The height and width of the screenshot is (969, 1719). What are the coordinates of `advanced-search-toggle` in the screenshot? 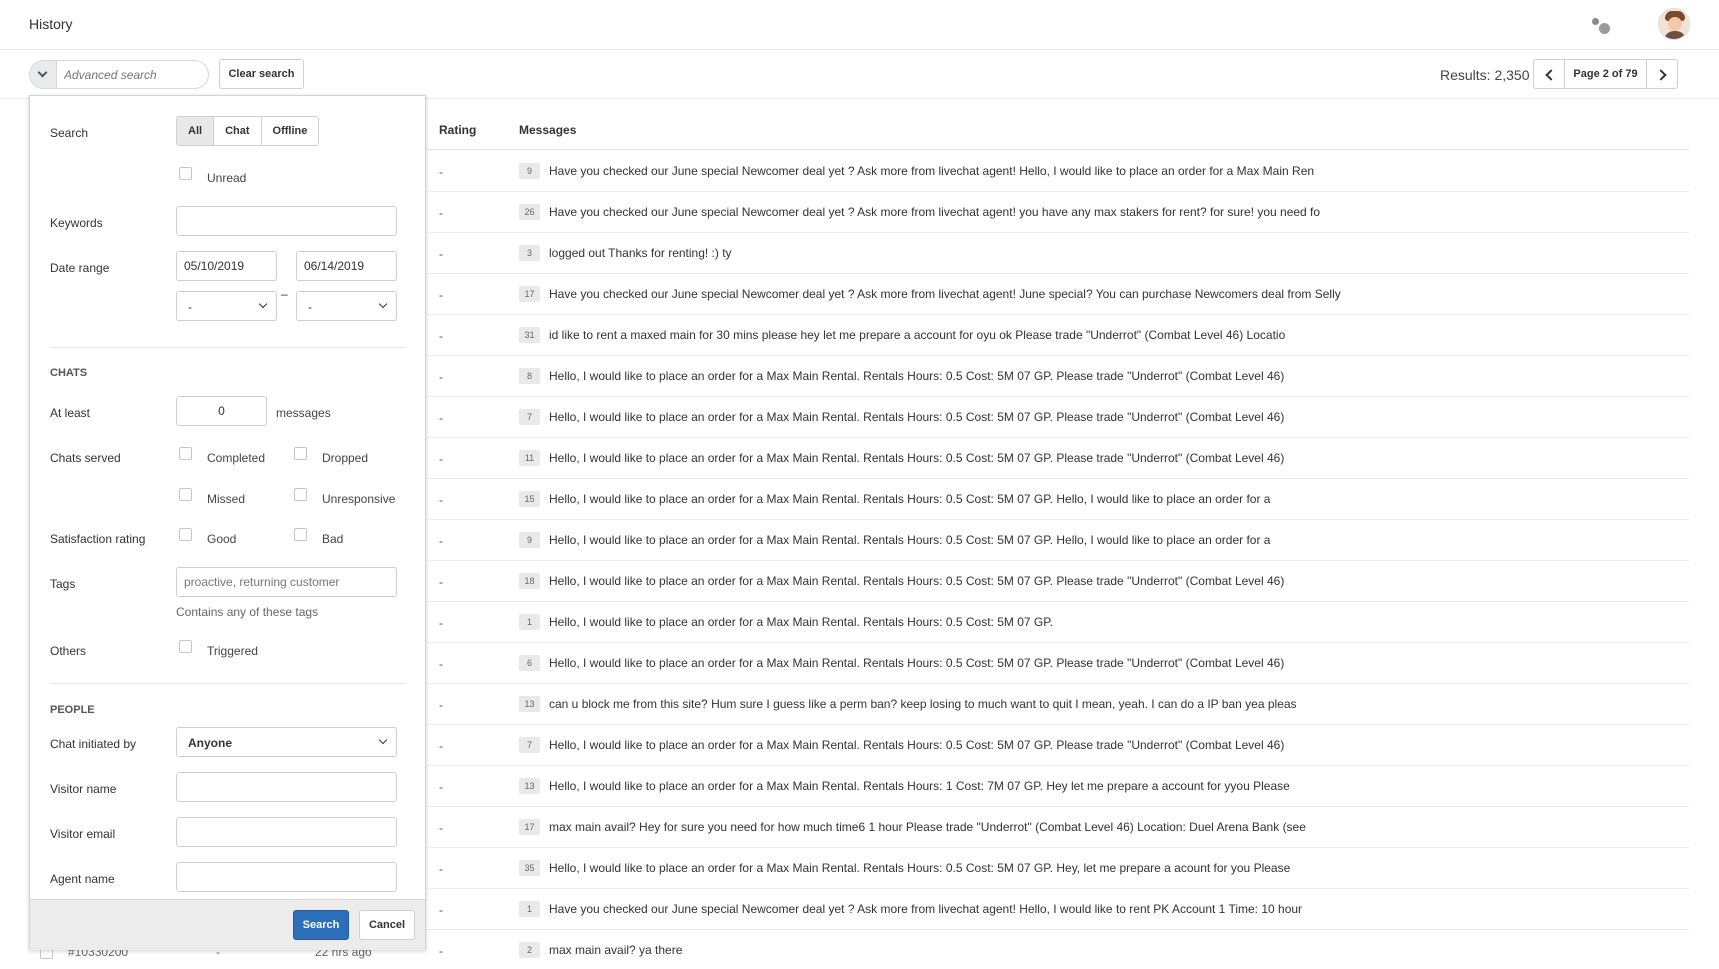 It's located at (43, 74).